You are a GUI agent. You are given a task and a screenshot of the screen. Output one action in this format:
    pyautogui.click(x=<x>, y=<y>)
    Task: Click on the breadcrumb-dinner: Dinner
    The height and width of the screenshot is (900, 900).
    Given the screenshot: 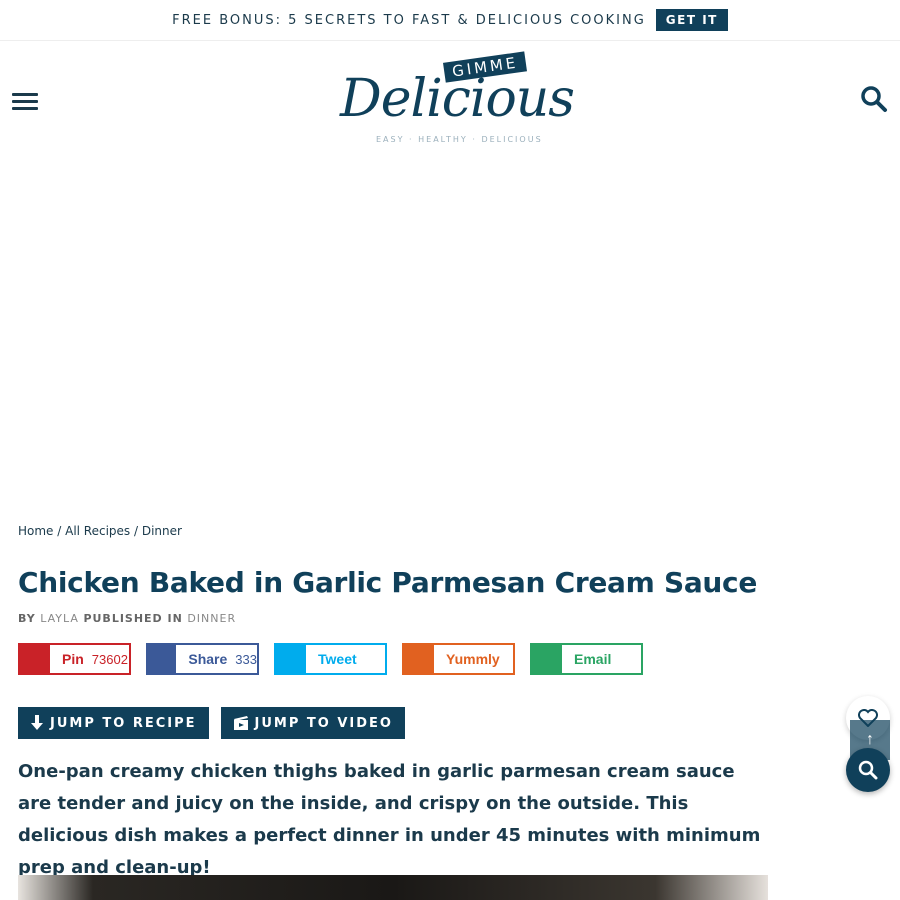 What is the action you would take?
    pyautogui.click(x=162, y=531)
    